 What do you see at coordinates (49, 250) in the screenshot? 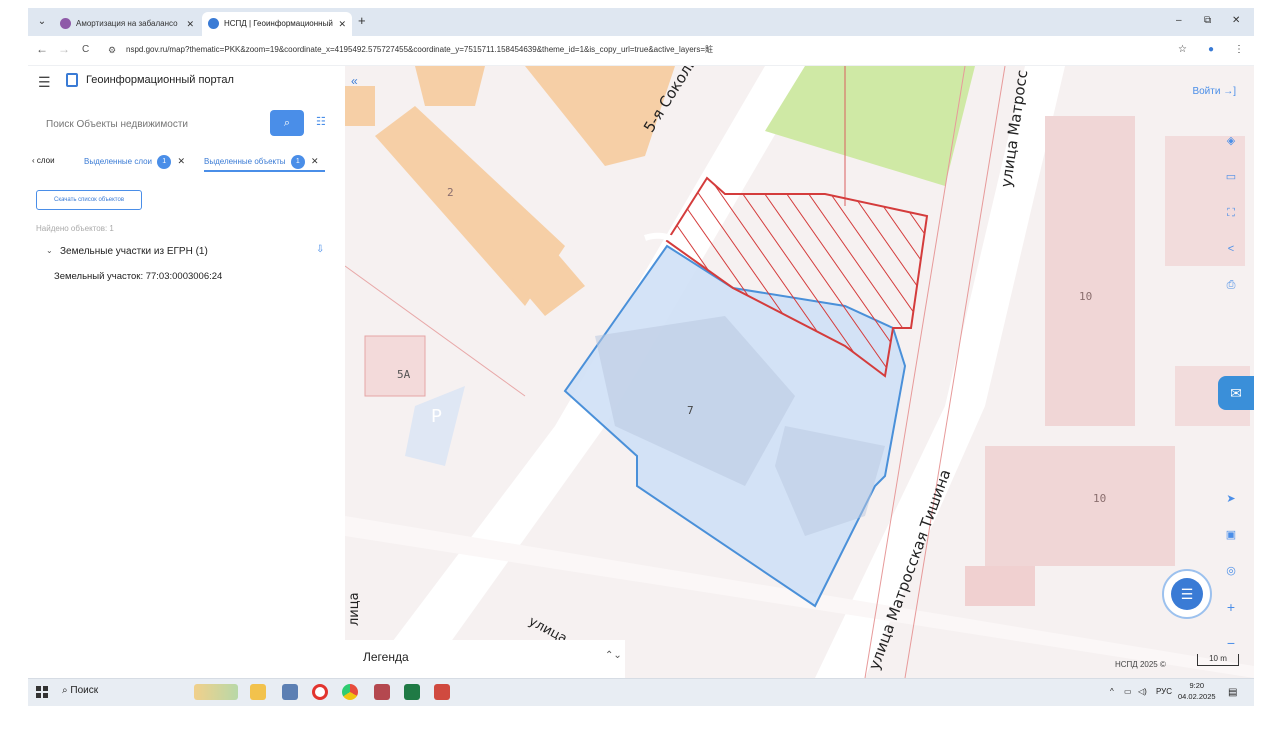
I see `chevron-down-icon: ⌄` at bounding box center [49, 250].